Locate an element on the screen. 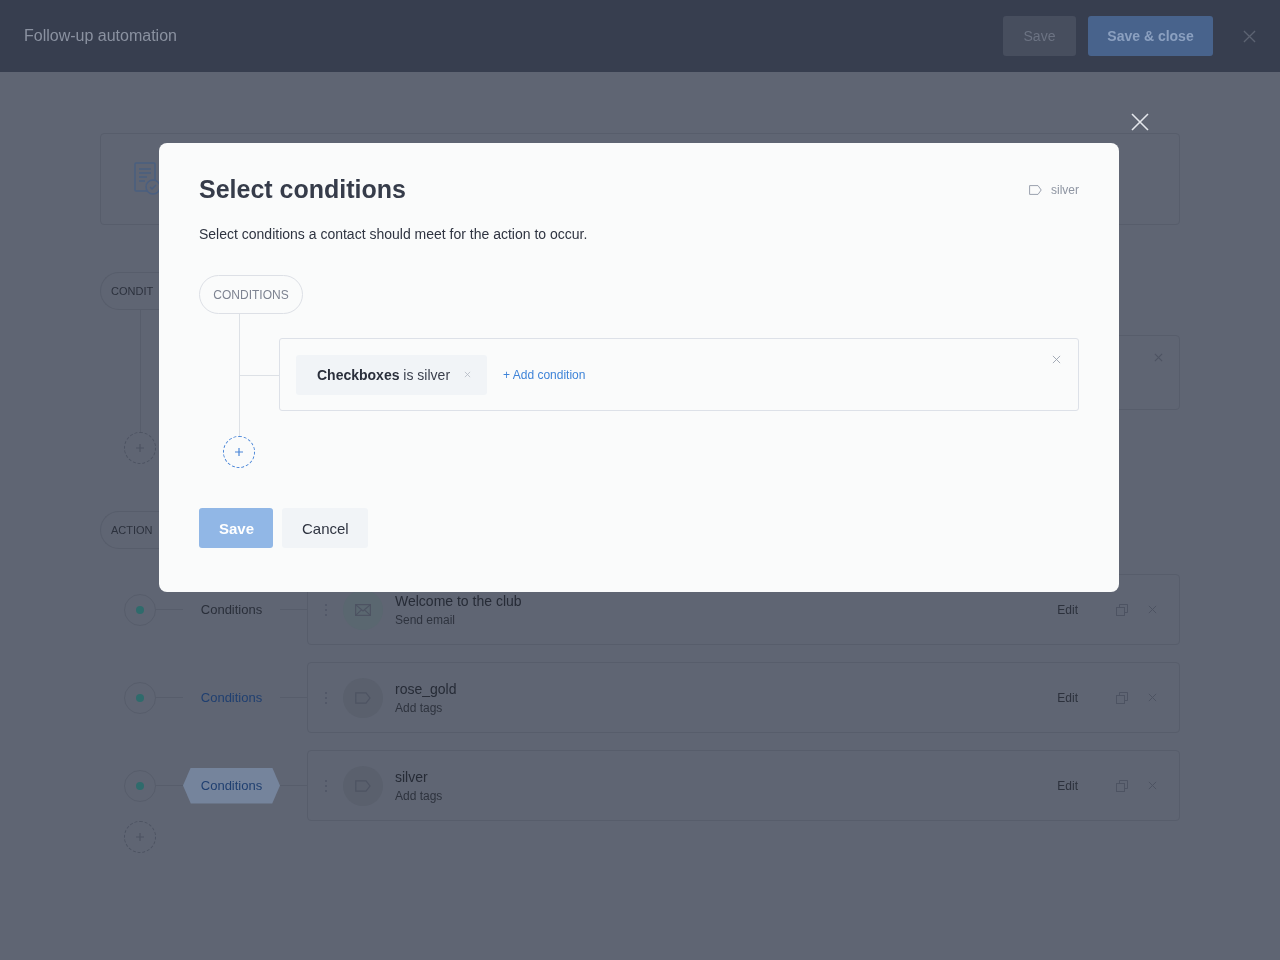 This screenshot has width=1280, height=960. condition-text: Checkboxes is silver is located at coordinates (384, 374).